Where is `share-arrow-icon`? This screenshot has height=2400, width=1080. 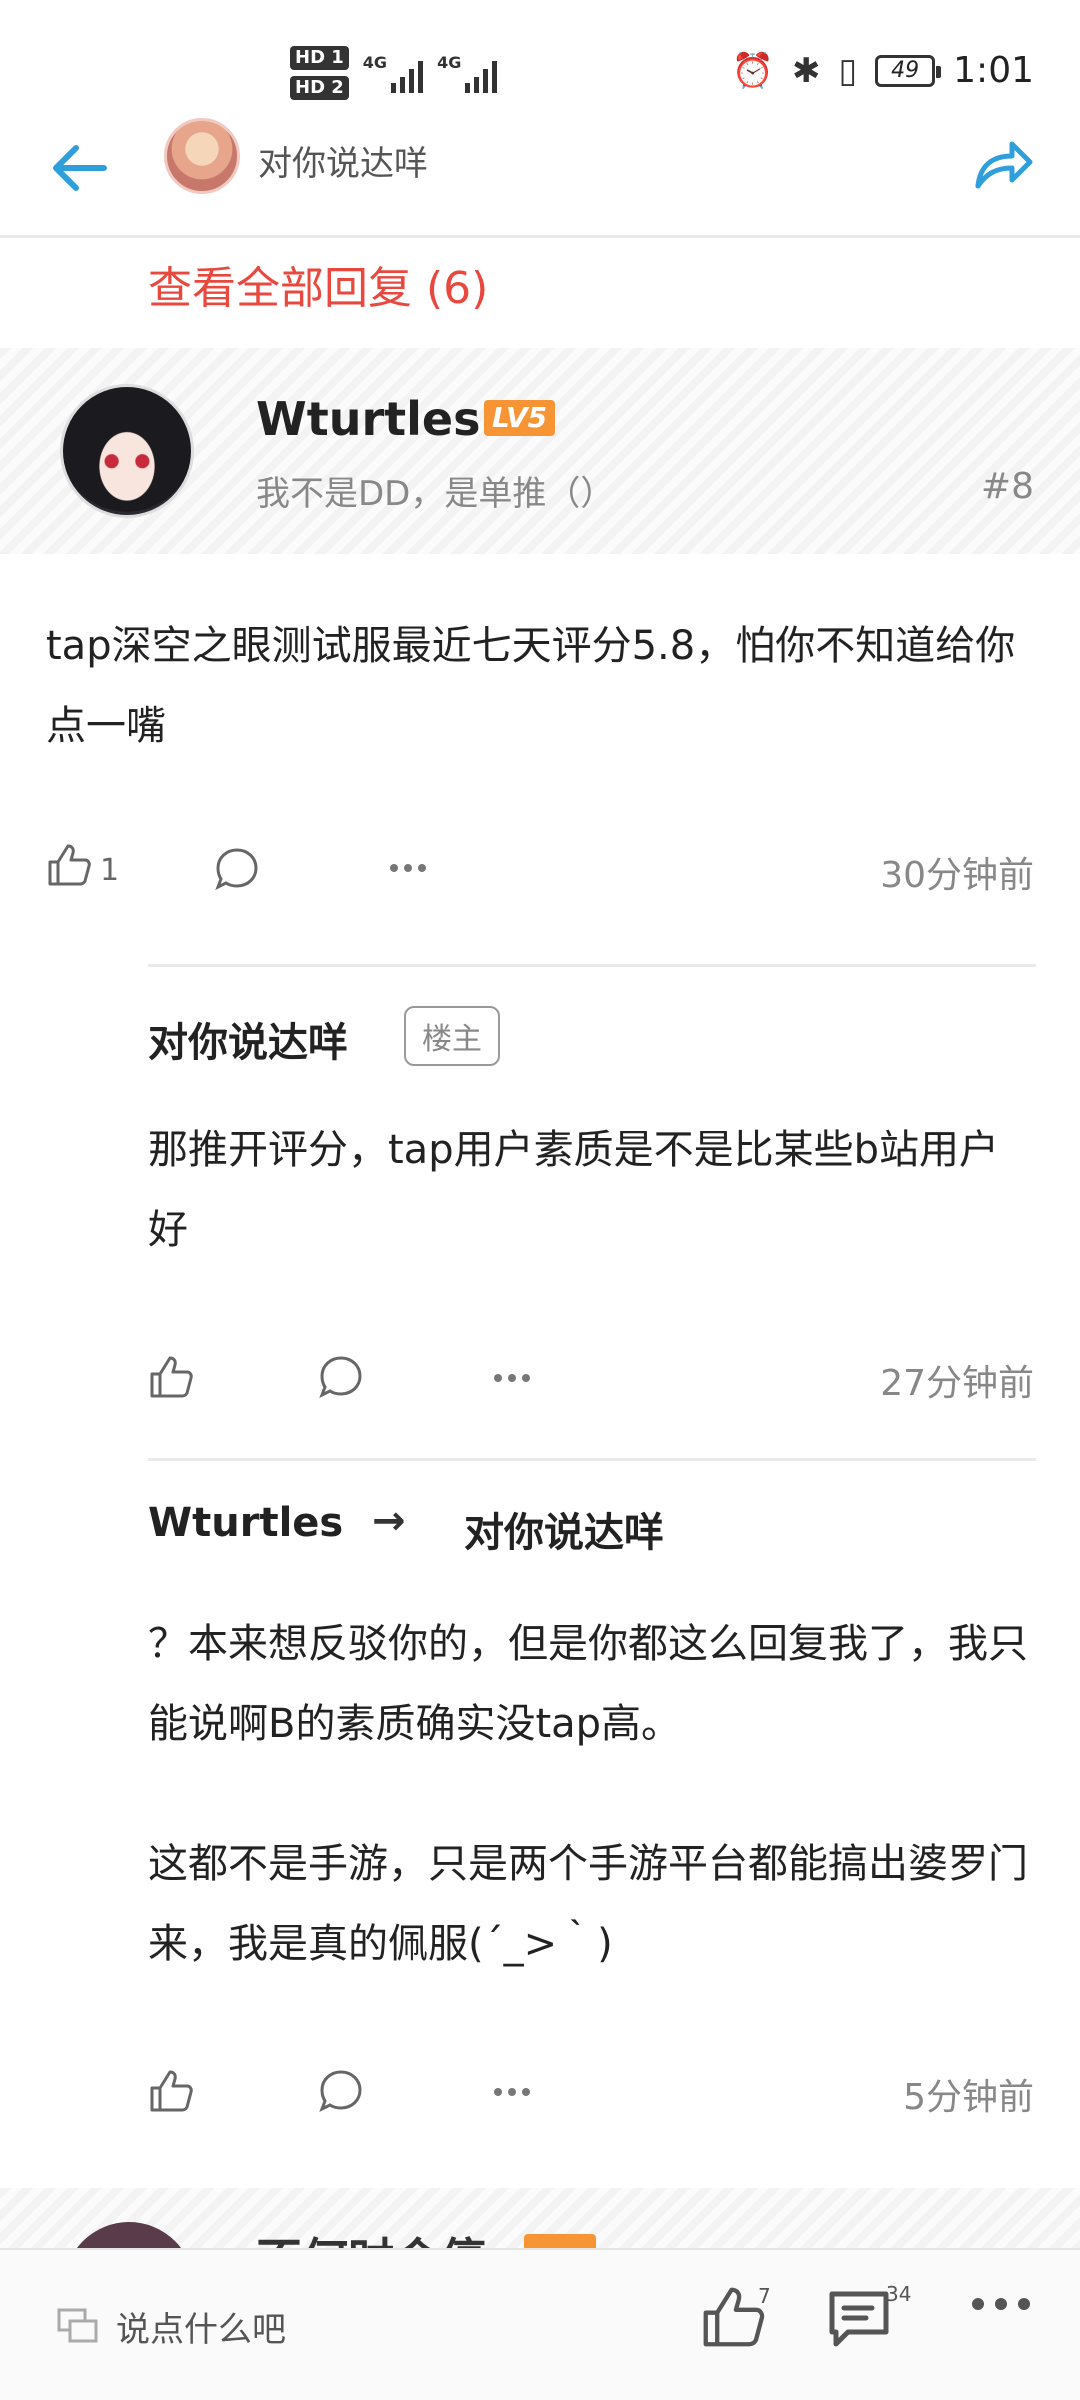 share-arrow-icon is located at coordinates (1004, 165).